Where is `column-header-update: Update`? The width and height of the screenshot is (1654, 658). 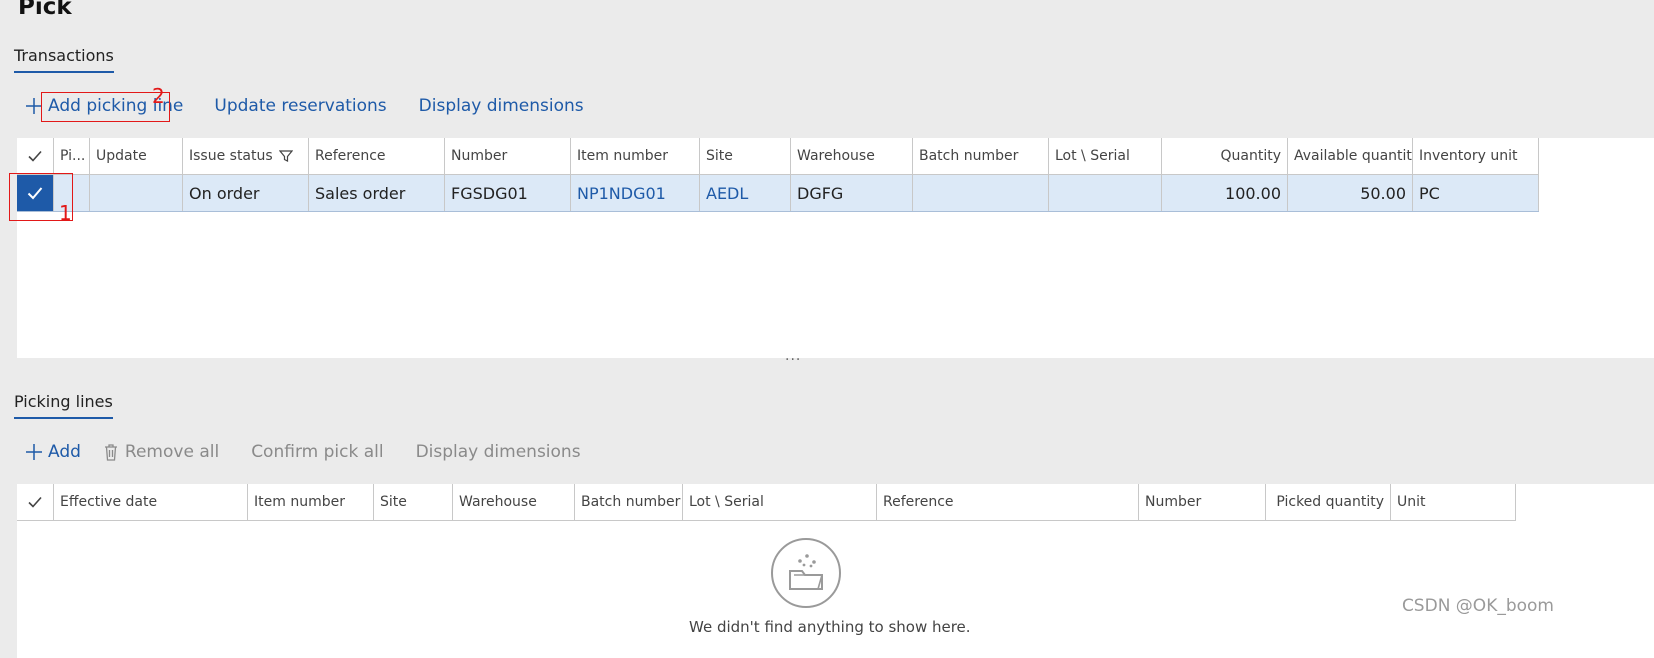 column-header-update: Update is located at coordinates (136, 156).